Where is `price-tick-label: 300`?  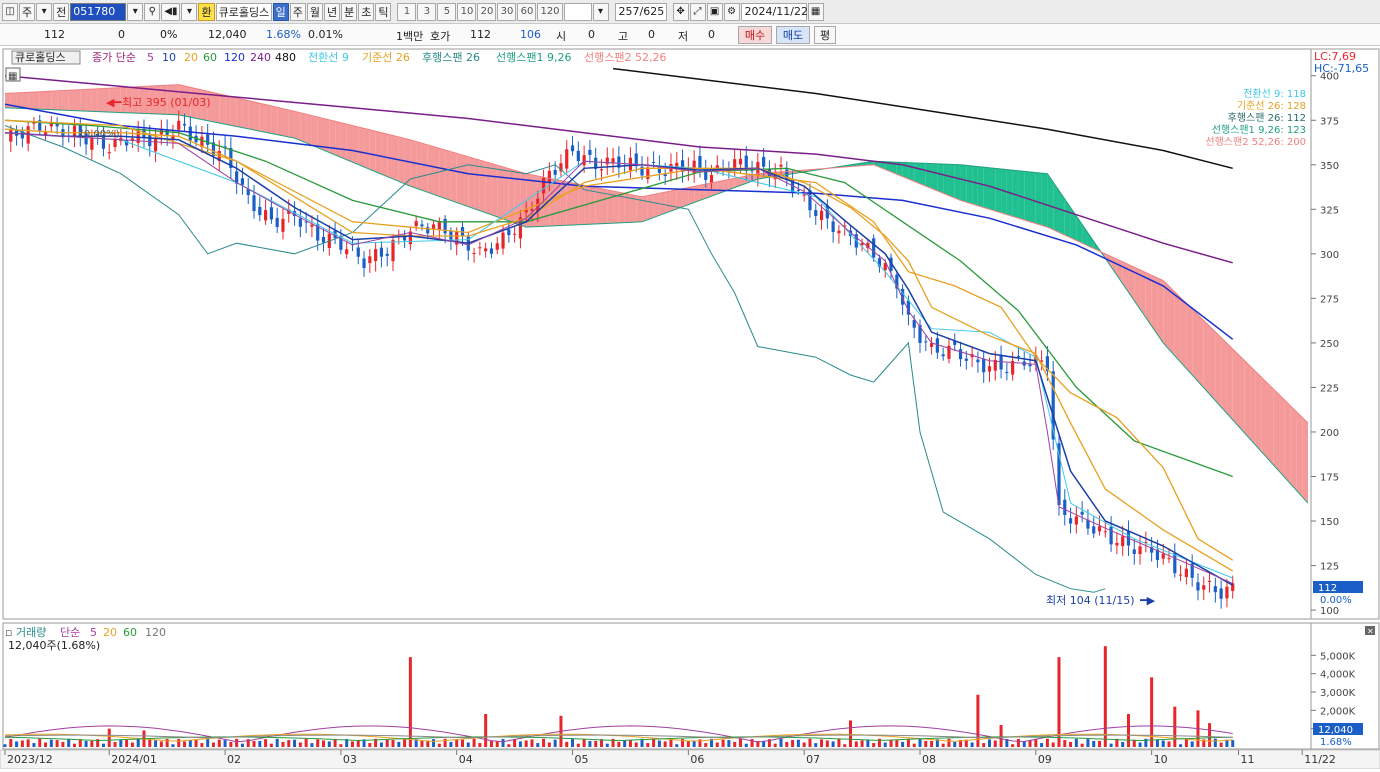 price-tick-label: 300 is located at coordinates (1329, 255).